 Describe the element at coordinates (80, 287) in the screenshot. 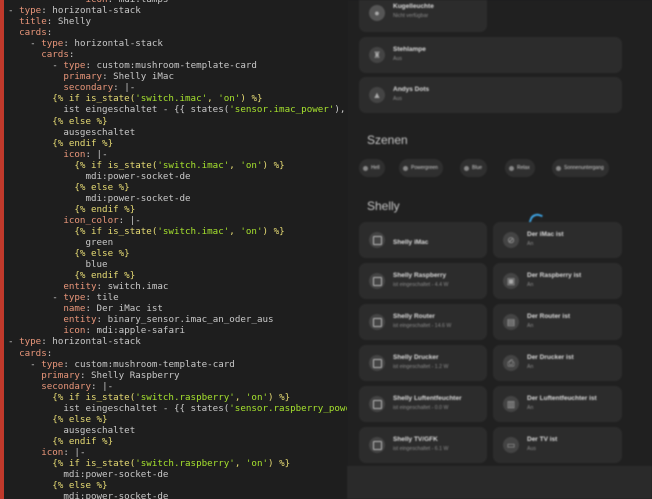

I see `code-token: entity` at that location.